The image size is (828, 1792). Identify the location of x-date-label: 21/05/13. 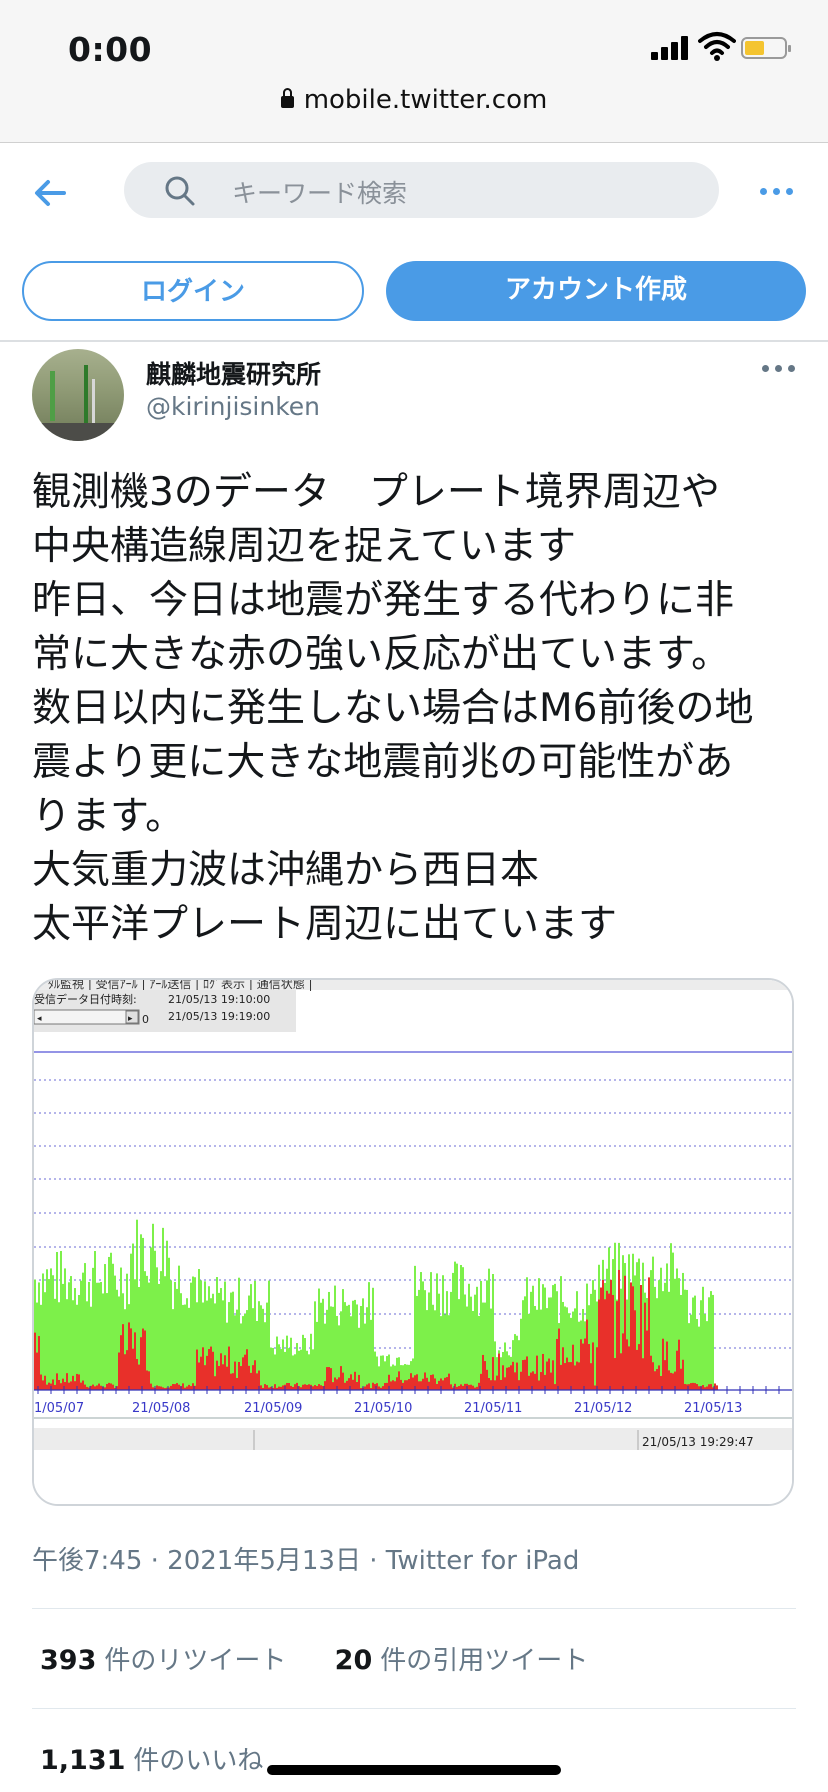
(713, 1408).